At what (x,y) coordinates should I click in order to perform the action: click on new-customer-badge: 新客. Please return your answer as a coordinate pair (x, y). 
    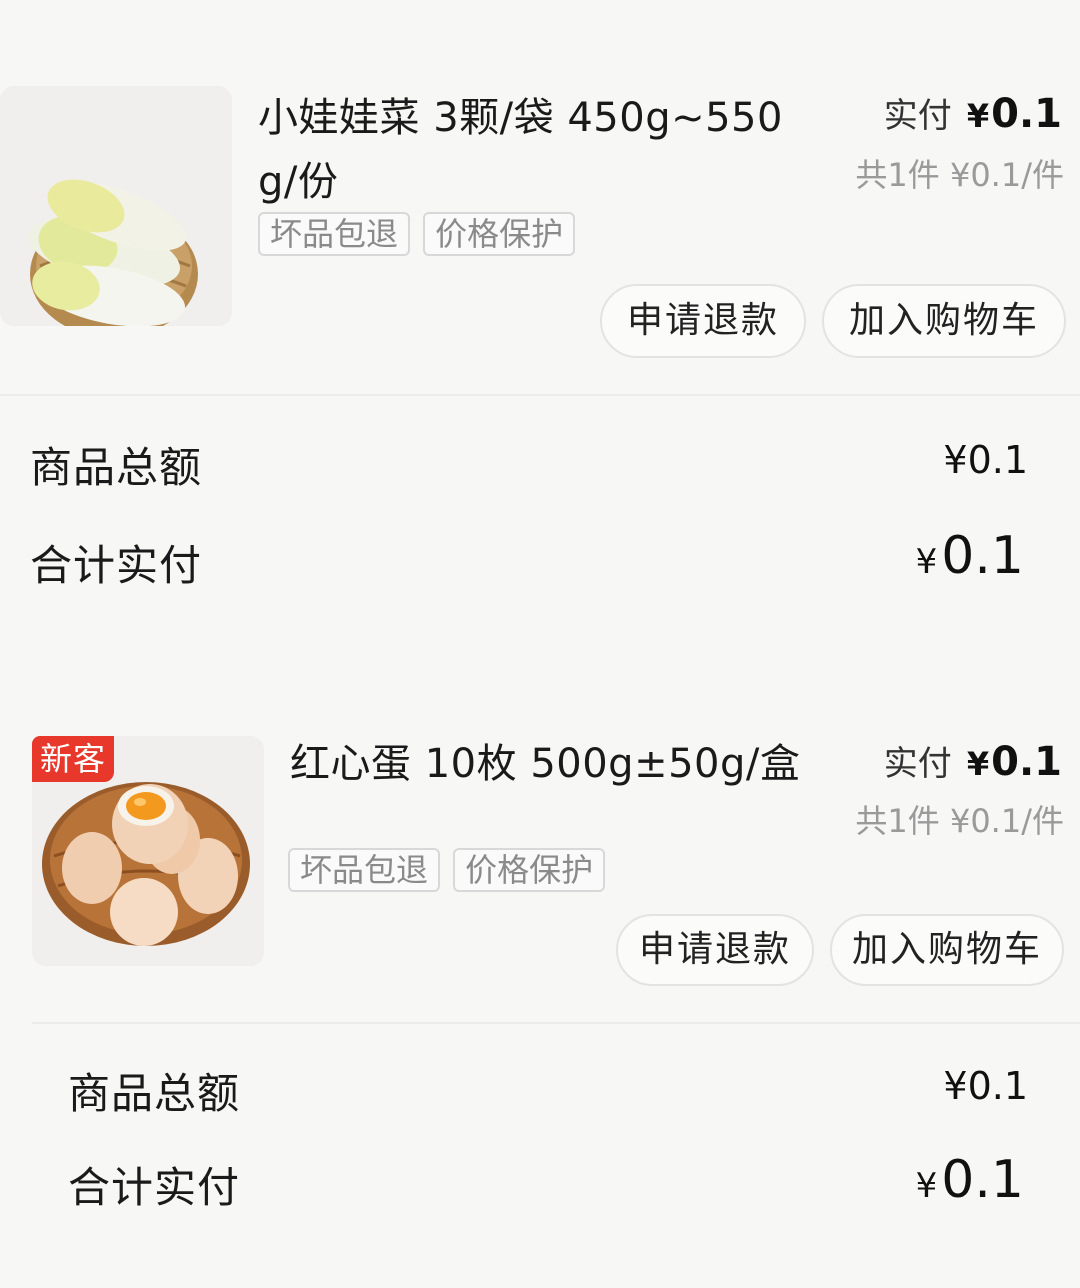
    Looking at the image, I should click on (73, 759).